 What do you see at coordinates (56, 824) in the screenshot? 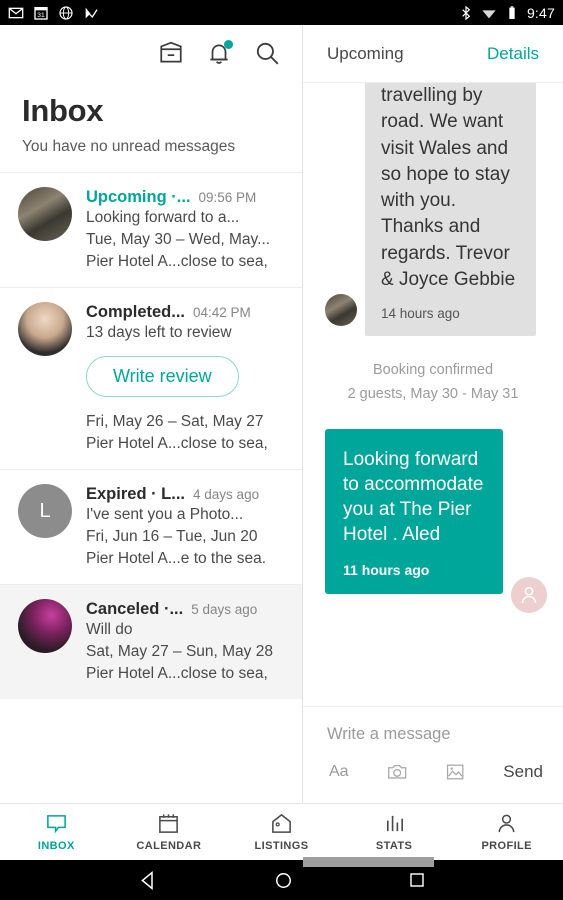
I see `chat-bubble-icon` at bounding box center [56, 824].